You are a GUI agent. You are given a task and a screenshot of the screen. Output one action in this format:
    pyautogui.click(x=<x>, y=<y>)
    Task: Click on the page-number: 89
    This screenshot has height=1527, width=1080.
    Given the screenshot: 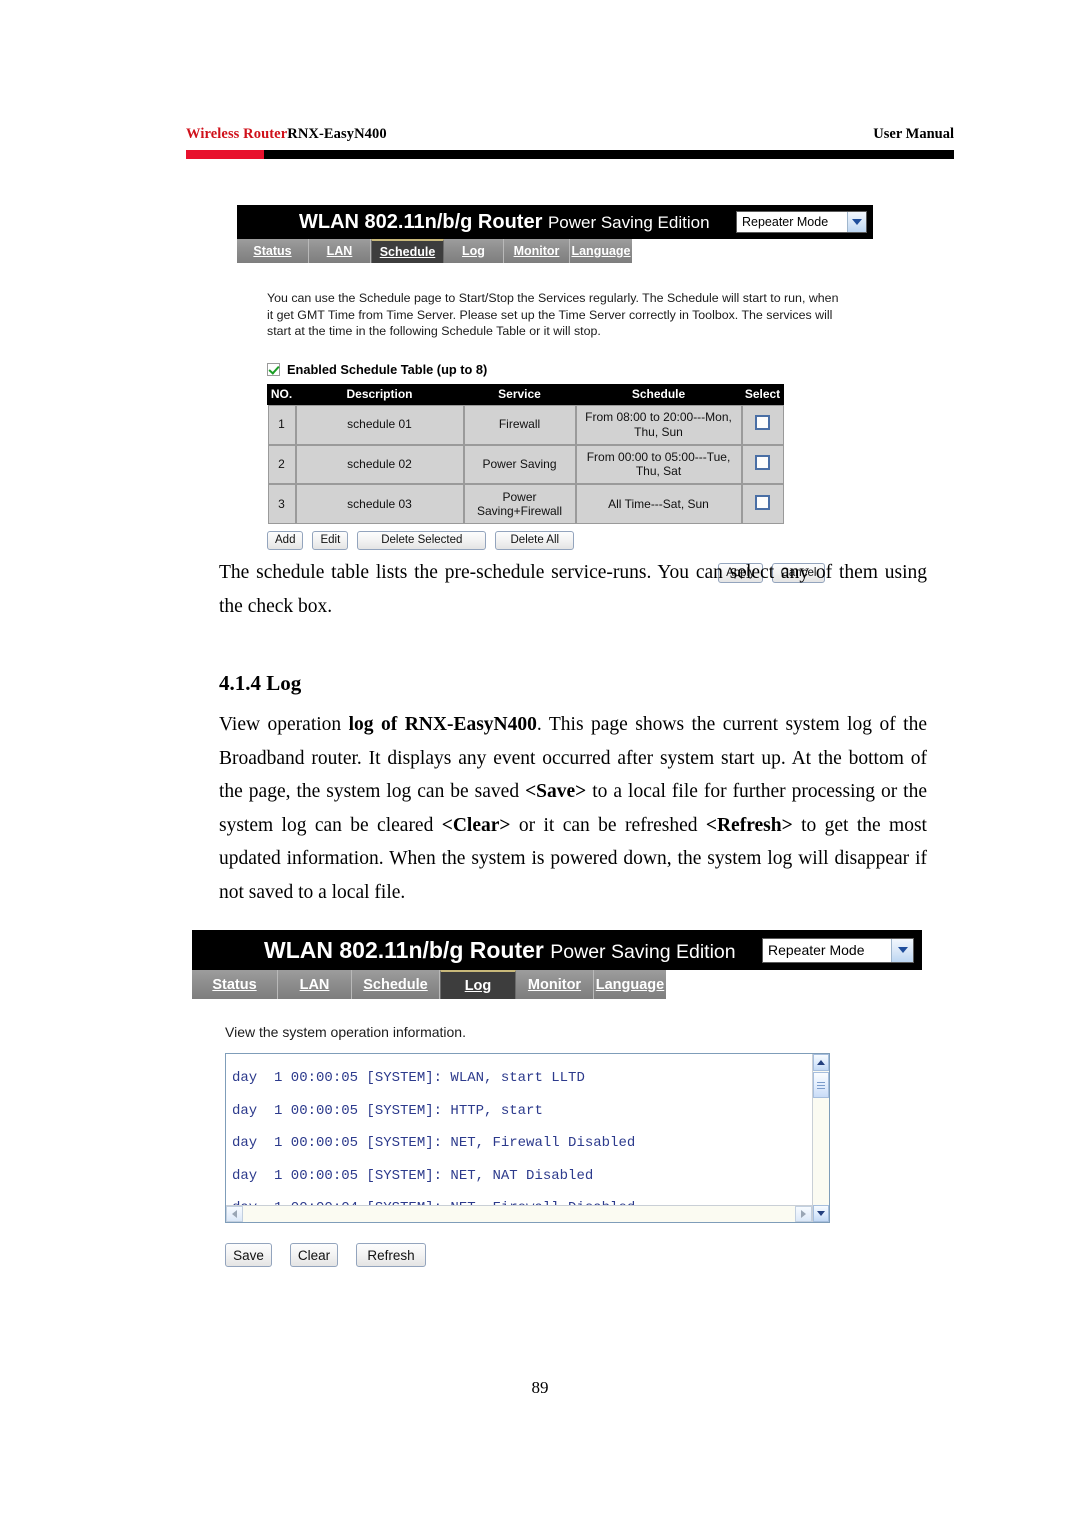 What is the action you would take?
    pyautogui.click(x=540, y=1387)
    